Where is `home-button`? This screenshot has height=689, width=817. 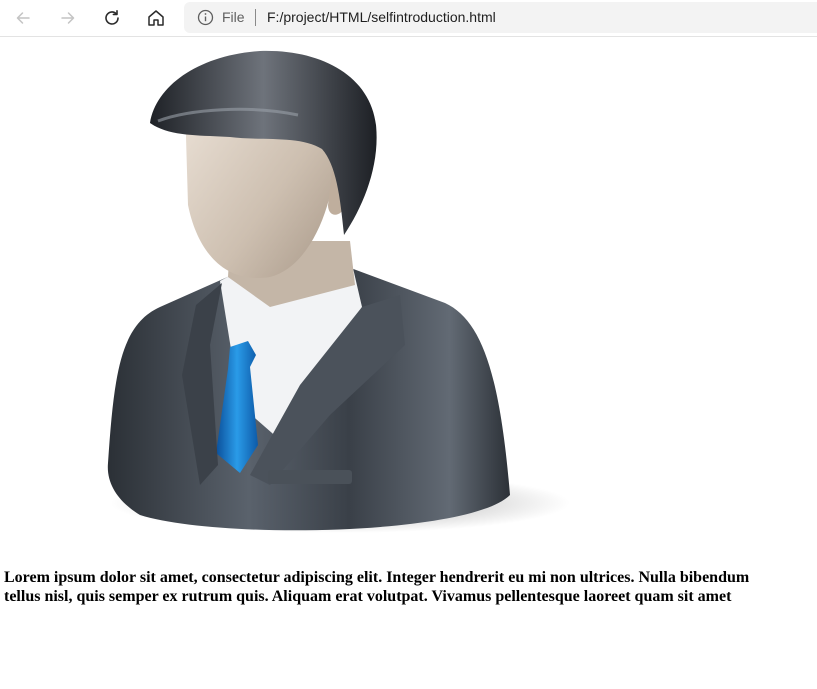
home-button is located at coordinates (156, 18).